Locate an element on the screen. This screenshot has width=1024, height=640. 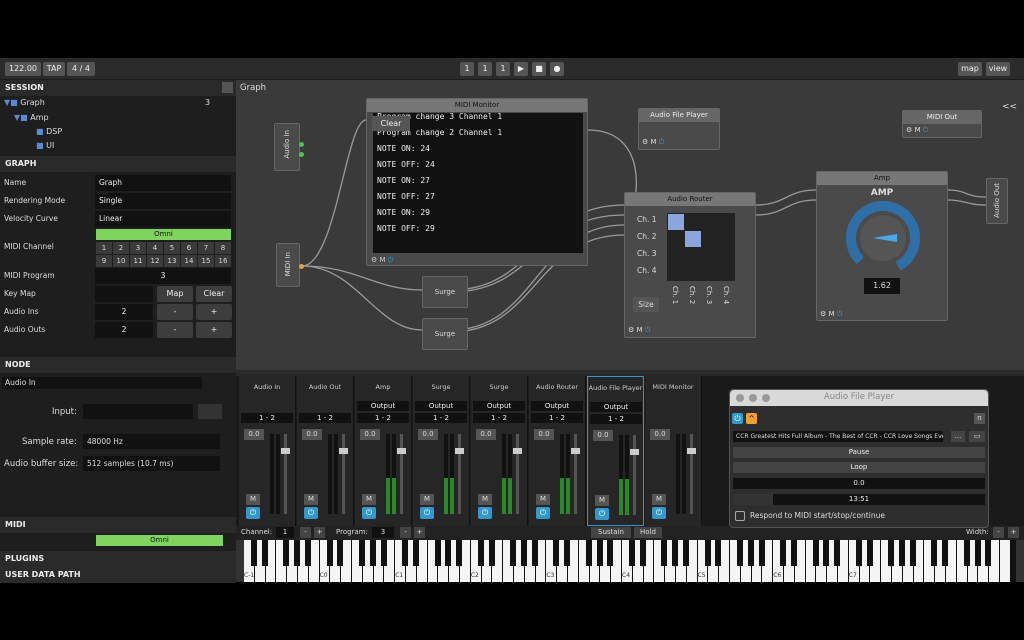
midi-output-port is located at coordinates (301, 266).